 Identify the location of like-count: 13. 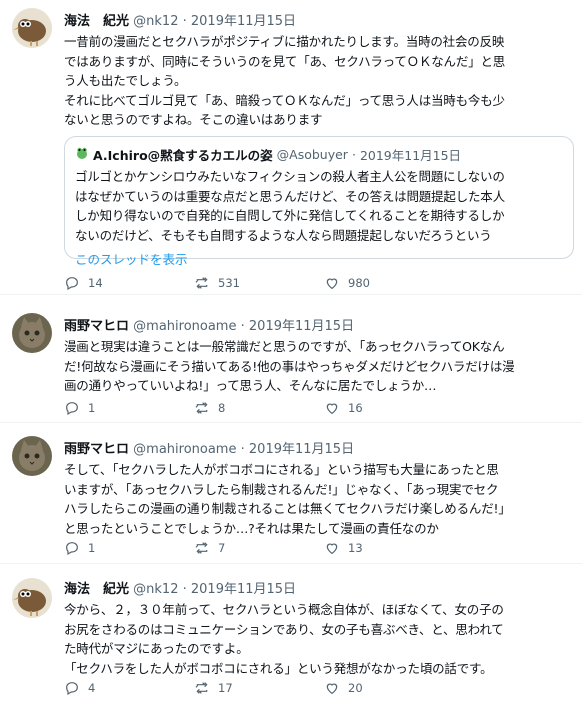
(355, 548).